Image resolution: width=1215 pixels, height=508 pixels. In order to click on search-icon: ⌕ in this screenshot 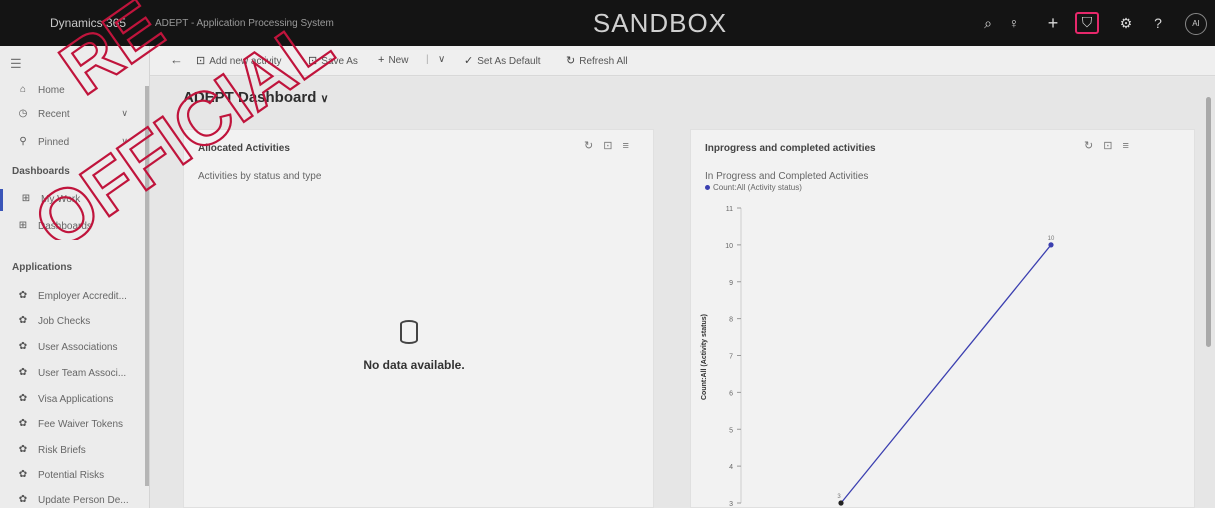, I will do `click(988, 23)`.